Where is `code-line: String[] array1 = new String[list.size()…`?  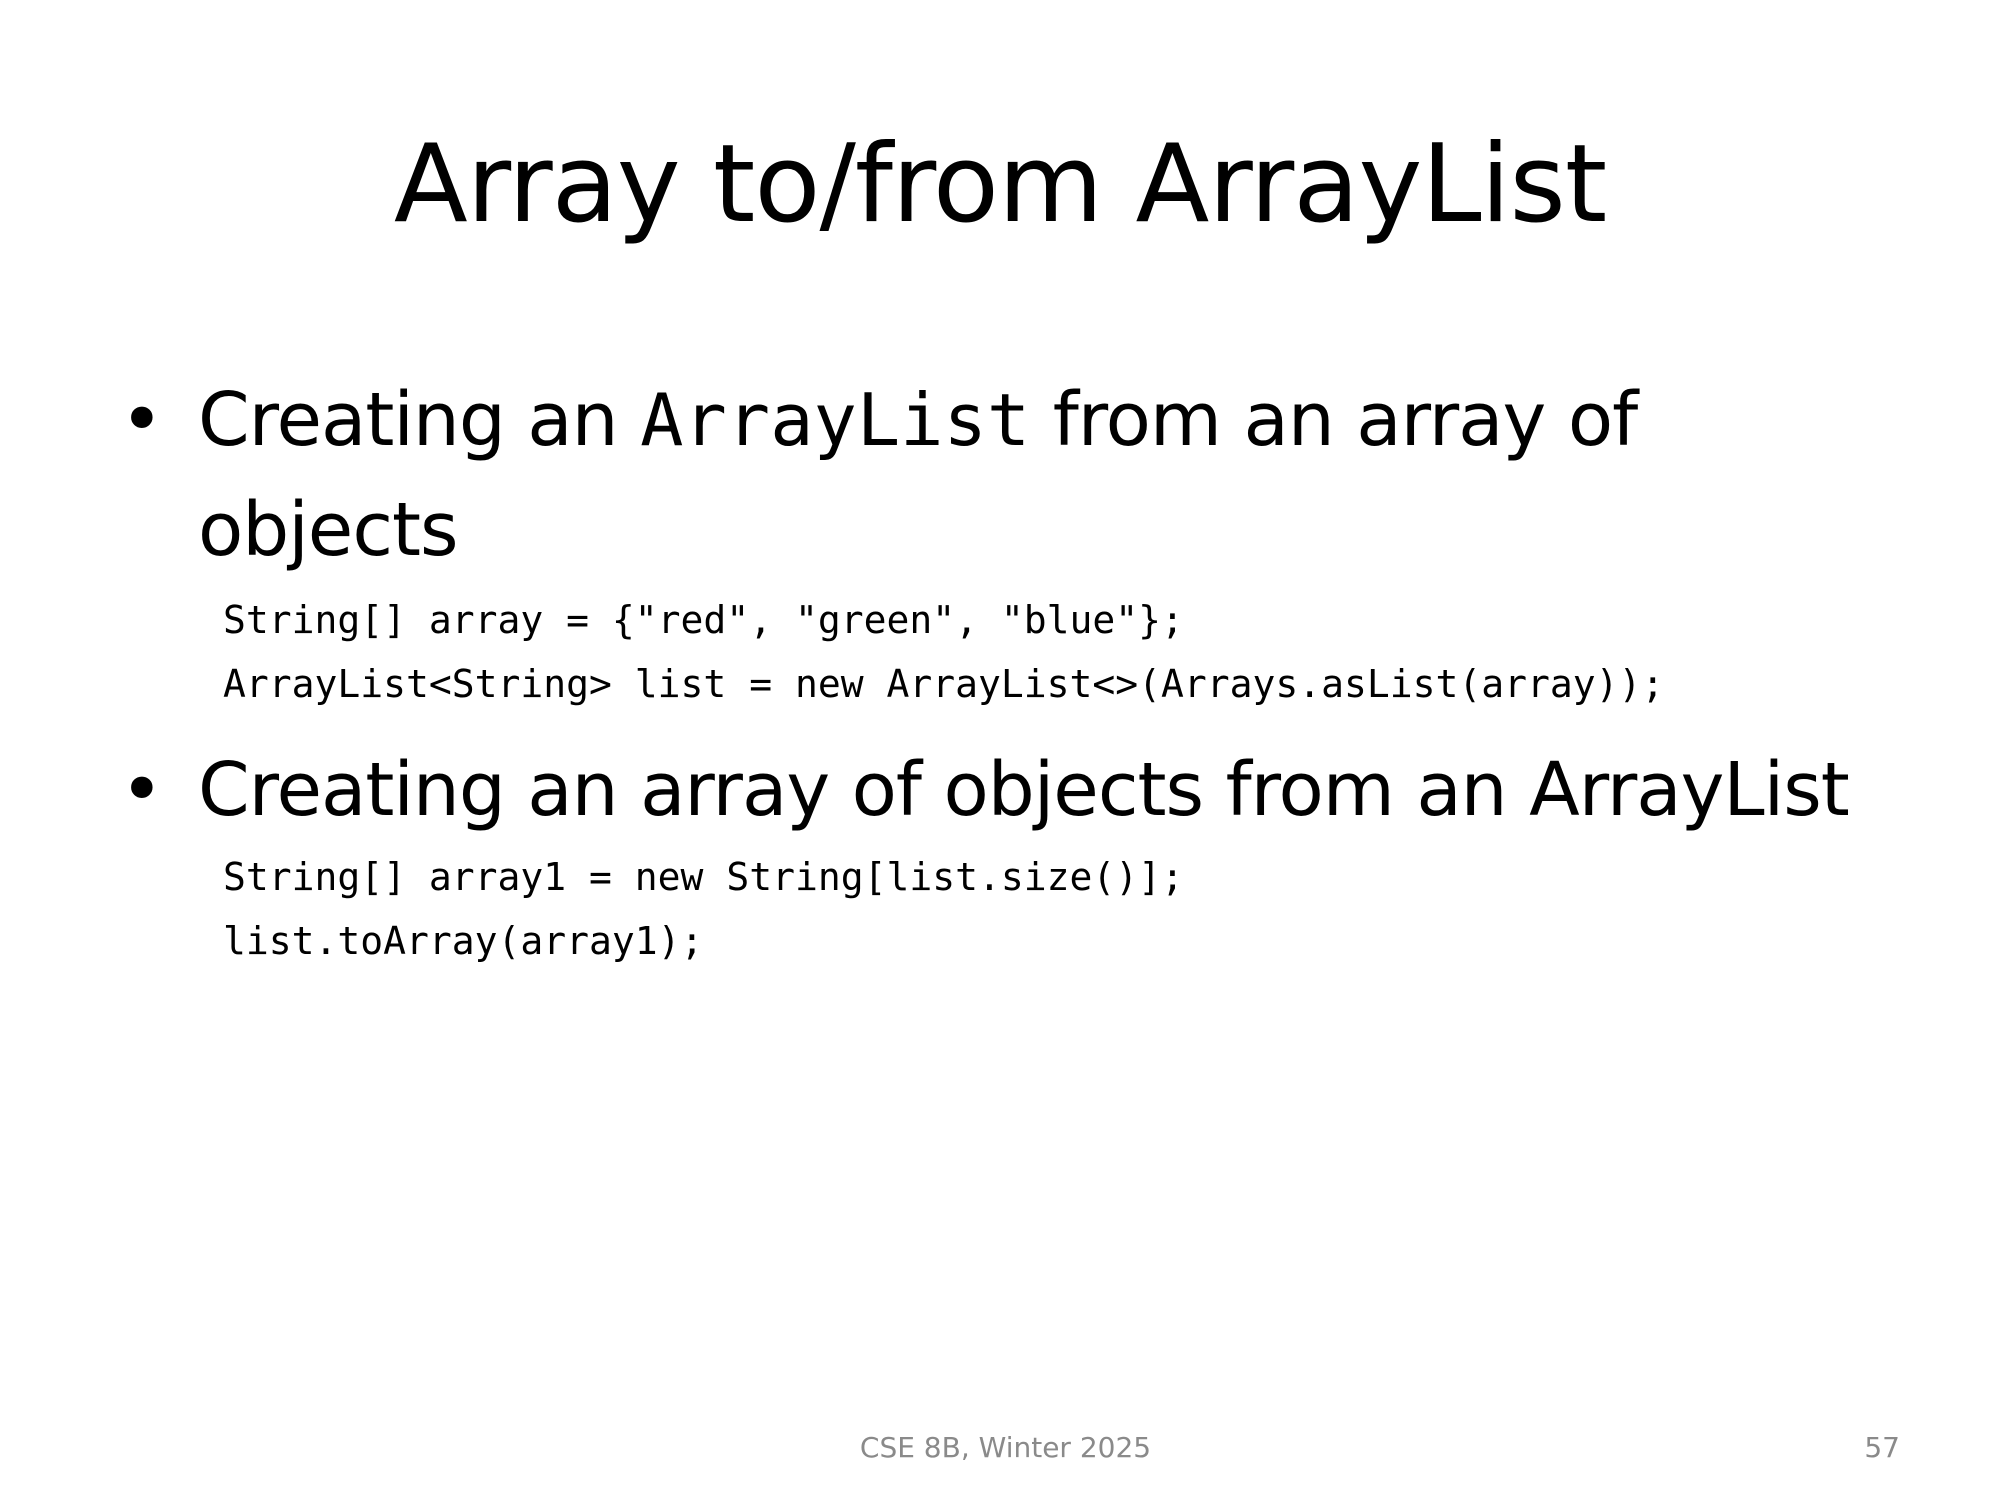
code-line: String[] array1 = new String[list.size()… is located at coordinates (703, 877).